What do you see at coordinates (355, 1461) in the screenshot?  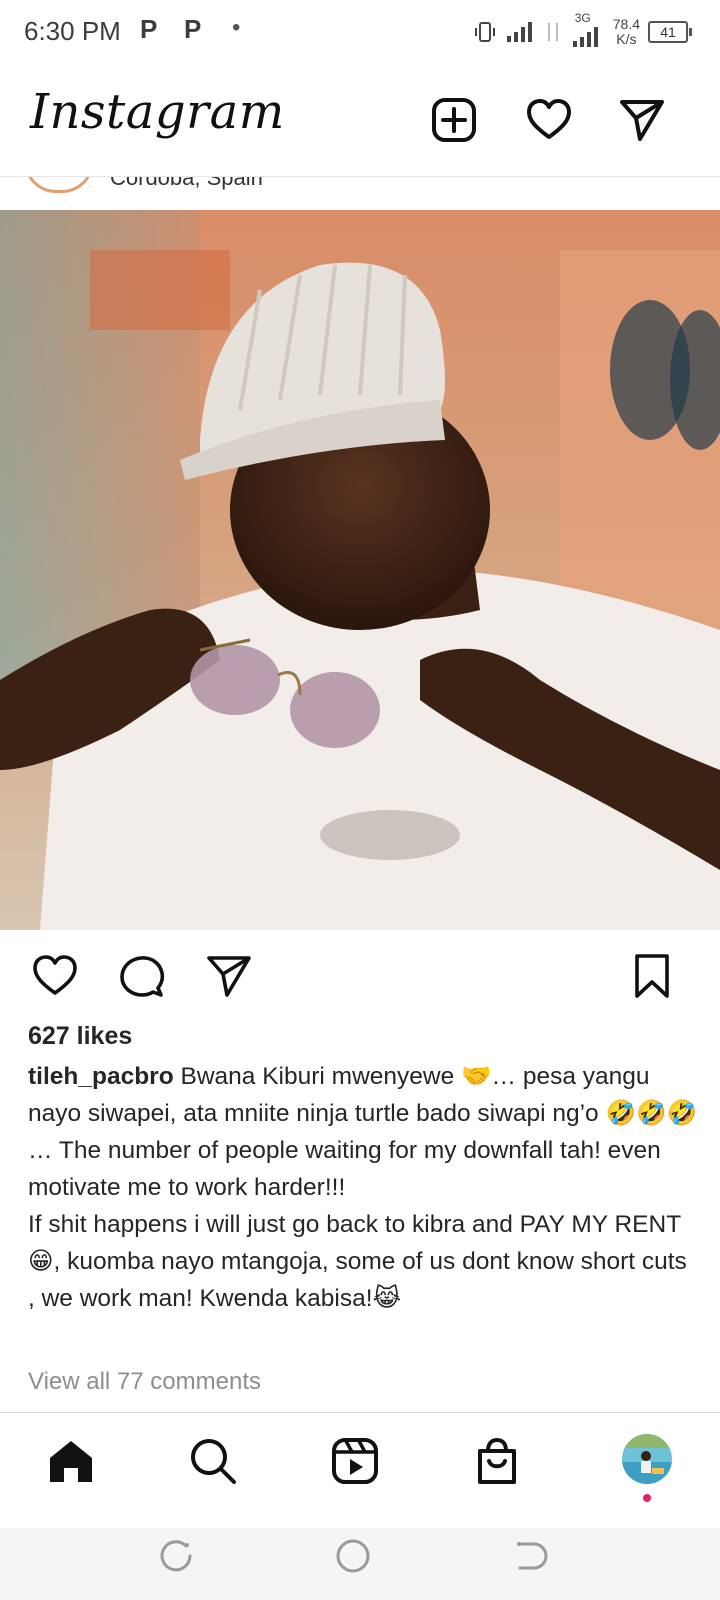 I see `reels-icon` at bounding box center [355, 1461].